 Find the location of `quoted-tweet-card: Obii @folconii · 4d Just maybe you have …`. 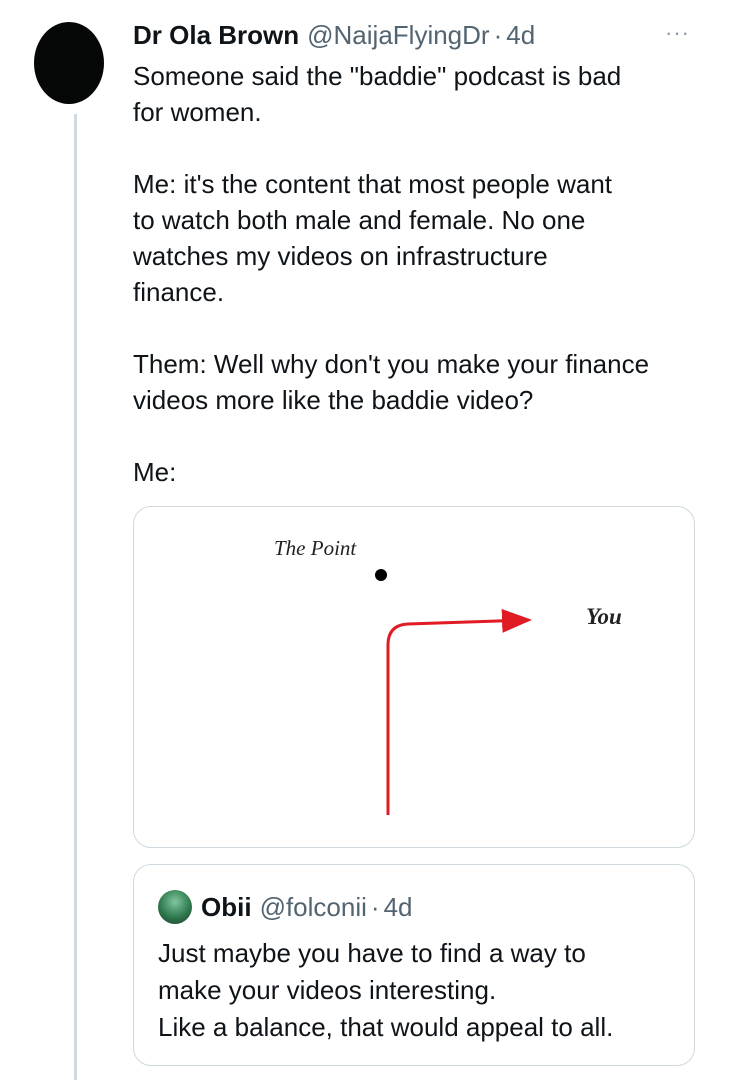

quoted-tweet-card: Obii @folconii · 4d Just maybe you have … is located at coordinates (414, 965).